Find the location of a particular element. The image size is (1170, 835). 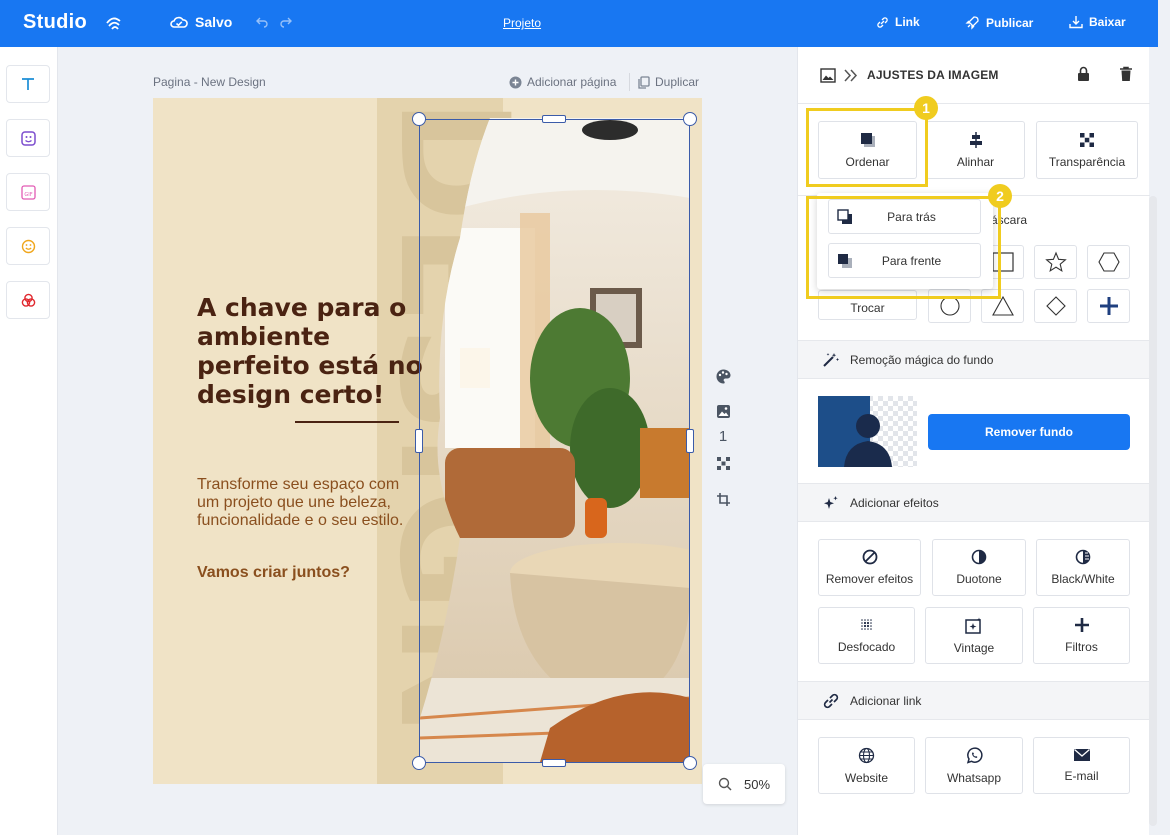

gif-tool: GIF is located at coordinates (28, 192).